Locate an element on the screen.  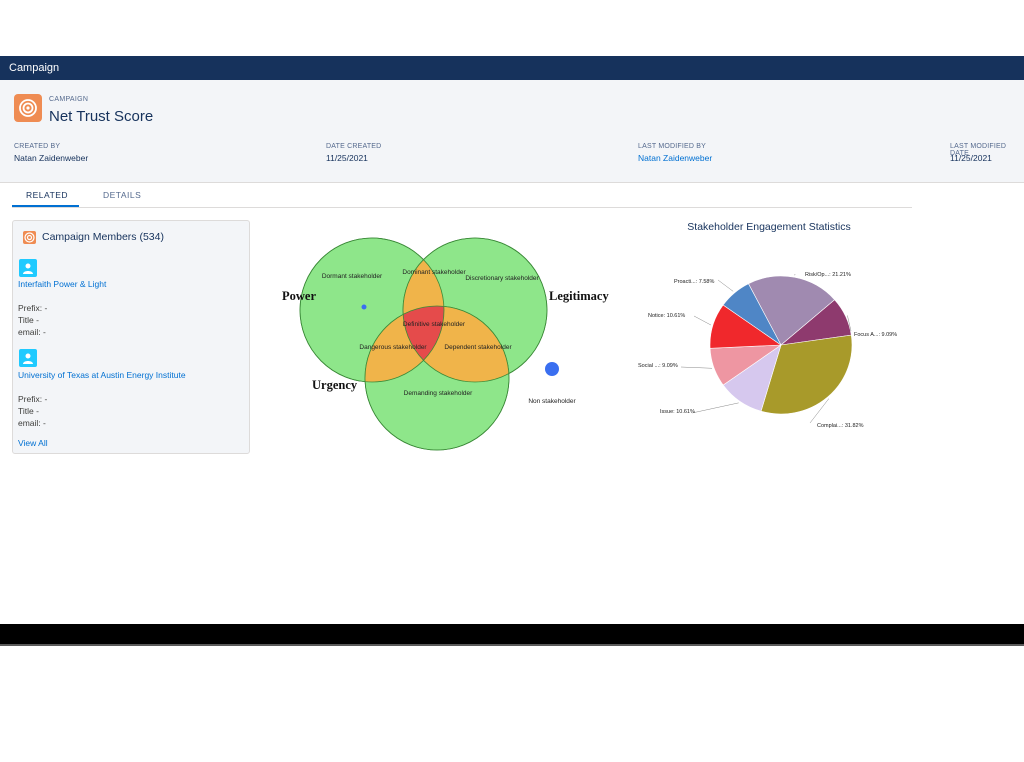
dormant-dot is located at coordinates (364, 307).